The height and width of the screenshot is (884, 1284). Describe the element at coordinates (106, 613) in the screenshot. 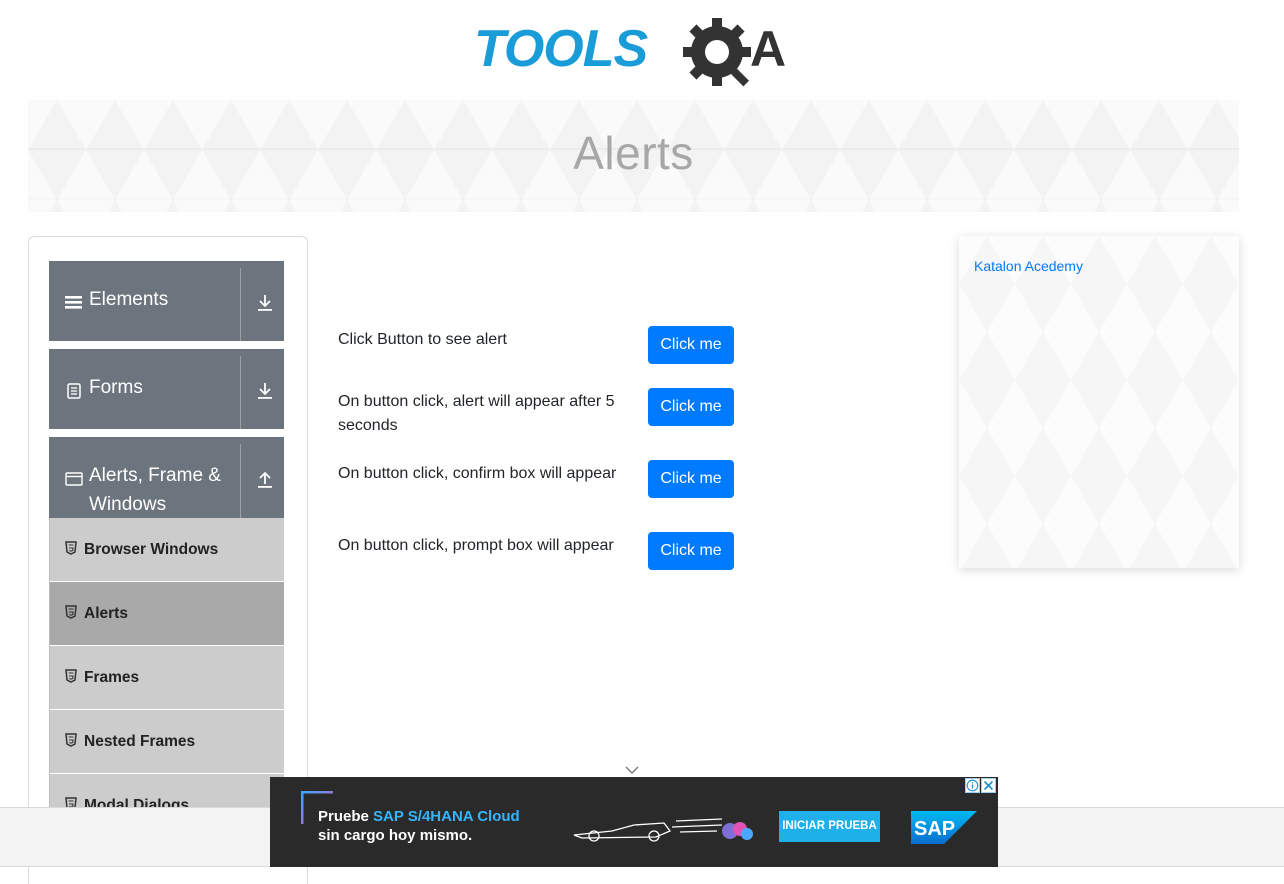

I see `sidebar-item-label: Alerts` at that location.